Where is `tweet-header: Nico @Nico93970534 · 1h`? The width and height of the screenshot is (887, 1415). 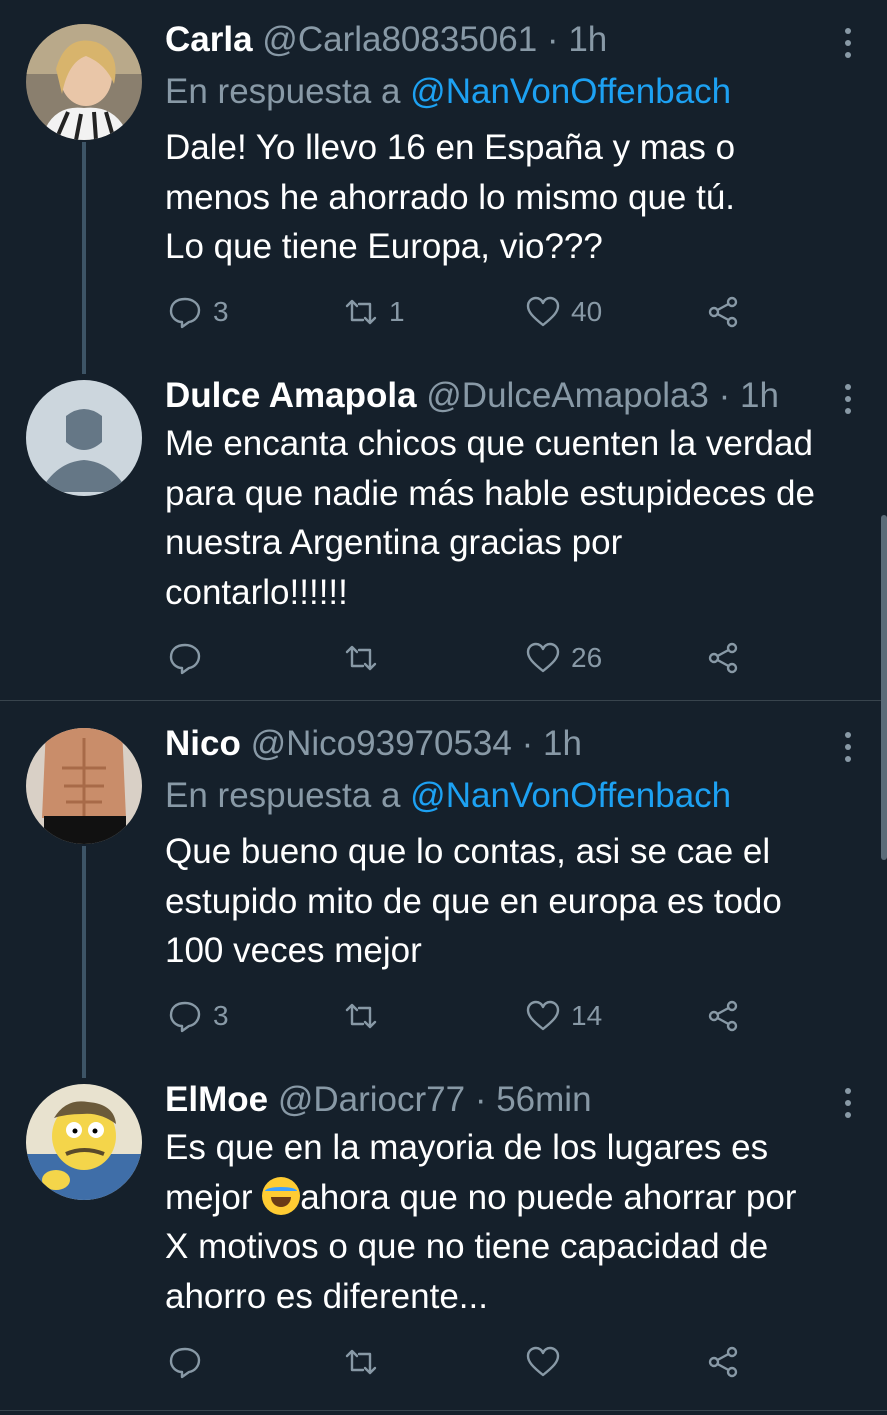
tweet-header: Nico @Nico93970534 · 1h is located at coordinates (496, 744).